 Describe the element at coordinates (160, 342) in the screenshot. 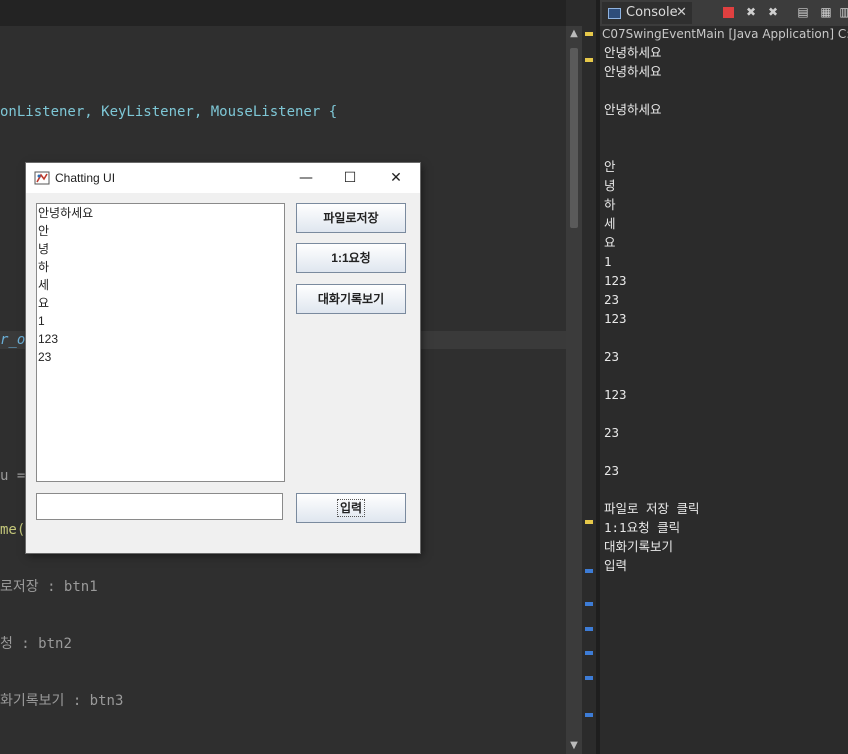

I see `chat-text-area: 안녕하세요 안 녕 하 세 요 1 123 23` at that location.